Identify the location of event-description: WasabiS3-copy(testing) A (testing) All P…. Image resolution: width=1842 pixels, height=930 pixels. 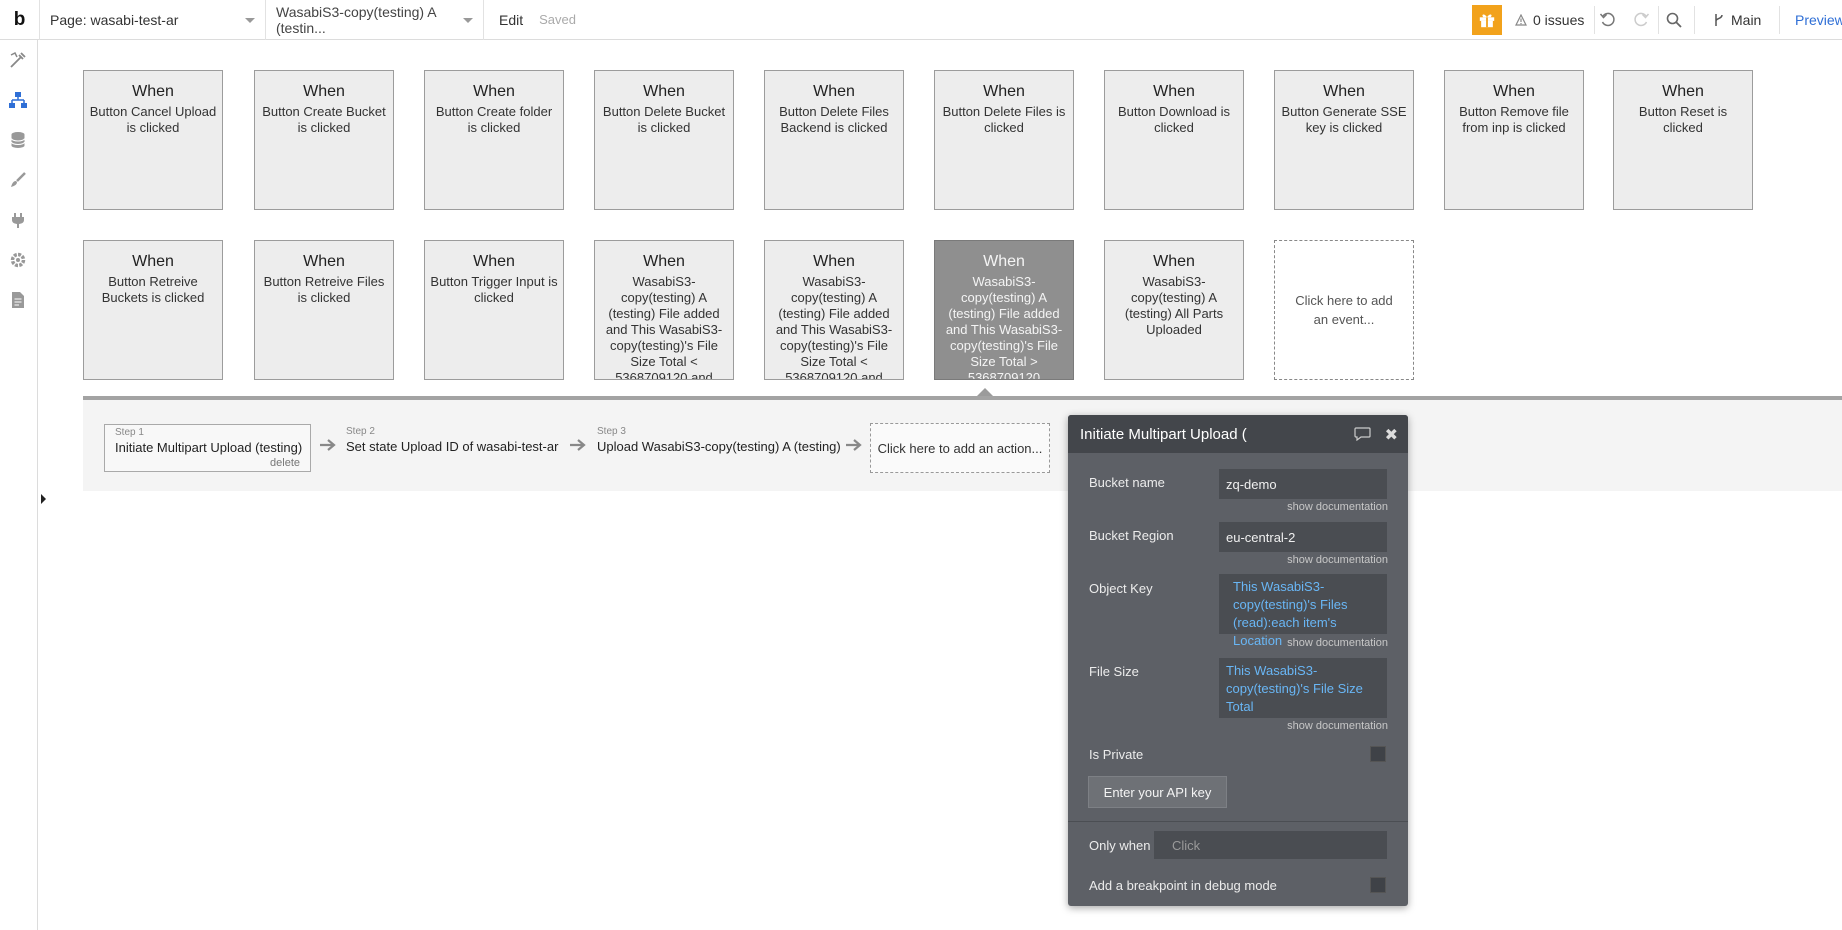
(1174, 305).